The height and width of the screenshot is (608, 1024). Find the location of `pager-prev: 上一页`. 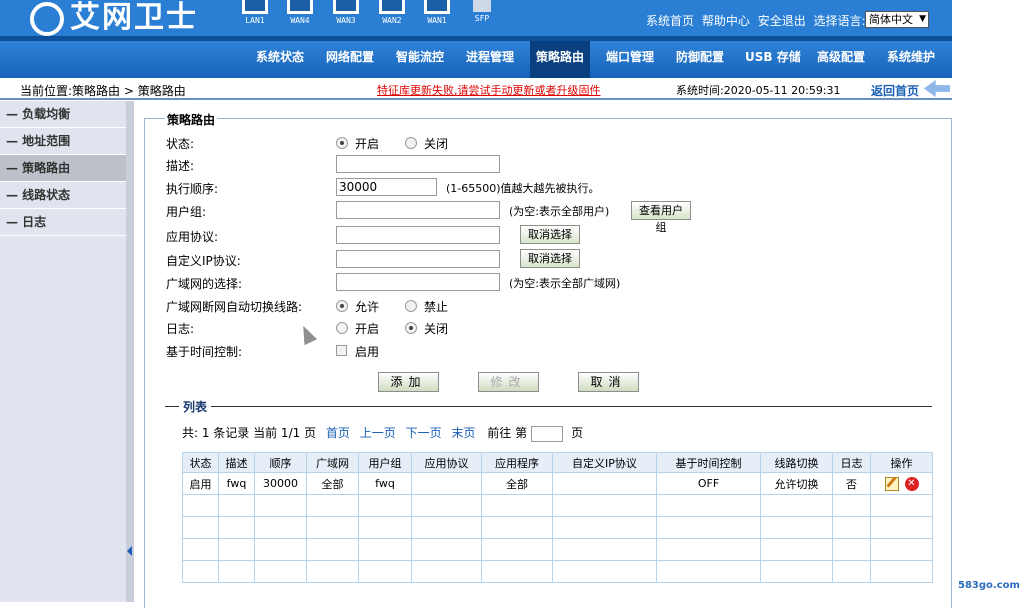

pager-prev: 上一页 is located at coordinates (378, 433).